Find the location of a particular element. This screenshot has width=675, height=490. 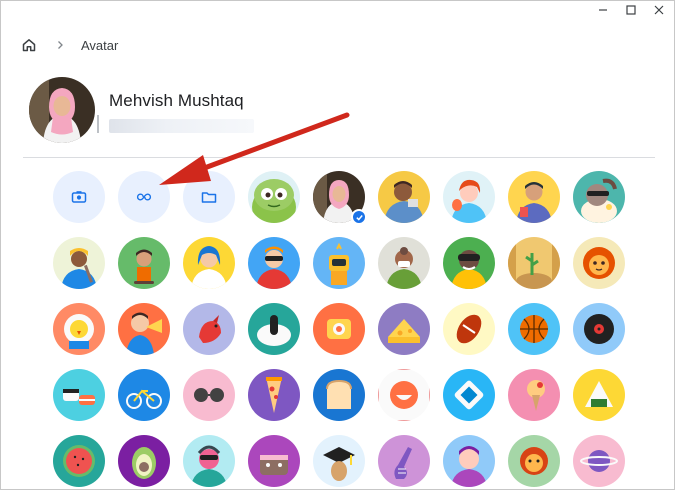

camera-icon is located at coordinates (79, 197).